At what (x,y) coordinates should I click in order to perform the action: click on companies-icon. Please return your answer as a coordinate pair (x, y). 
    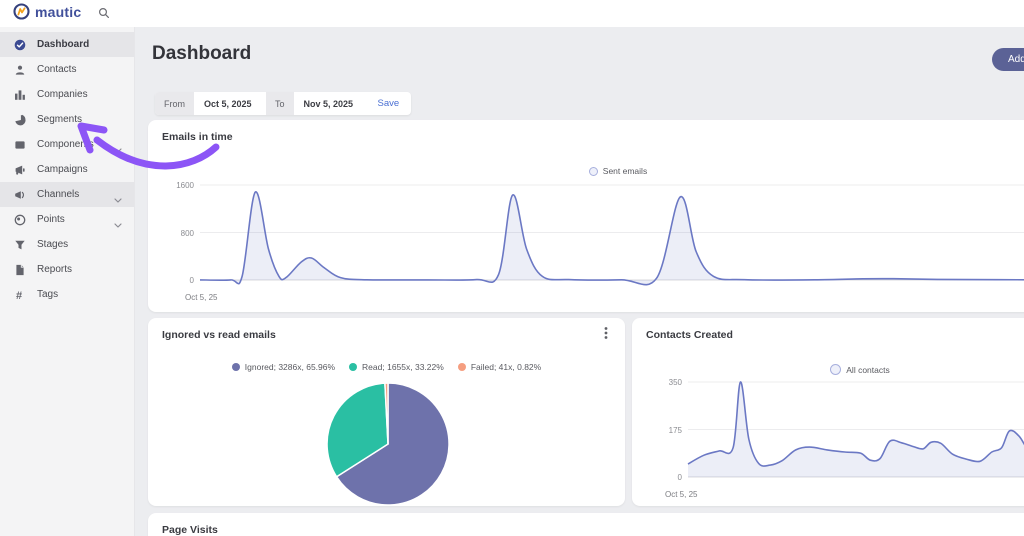
    Looking at the image, I should click on (20, 95).